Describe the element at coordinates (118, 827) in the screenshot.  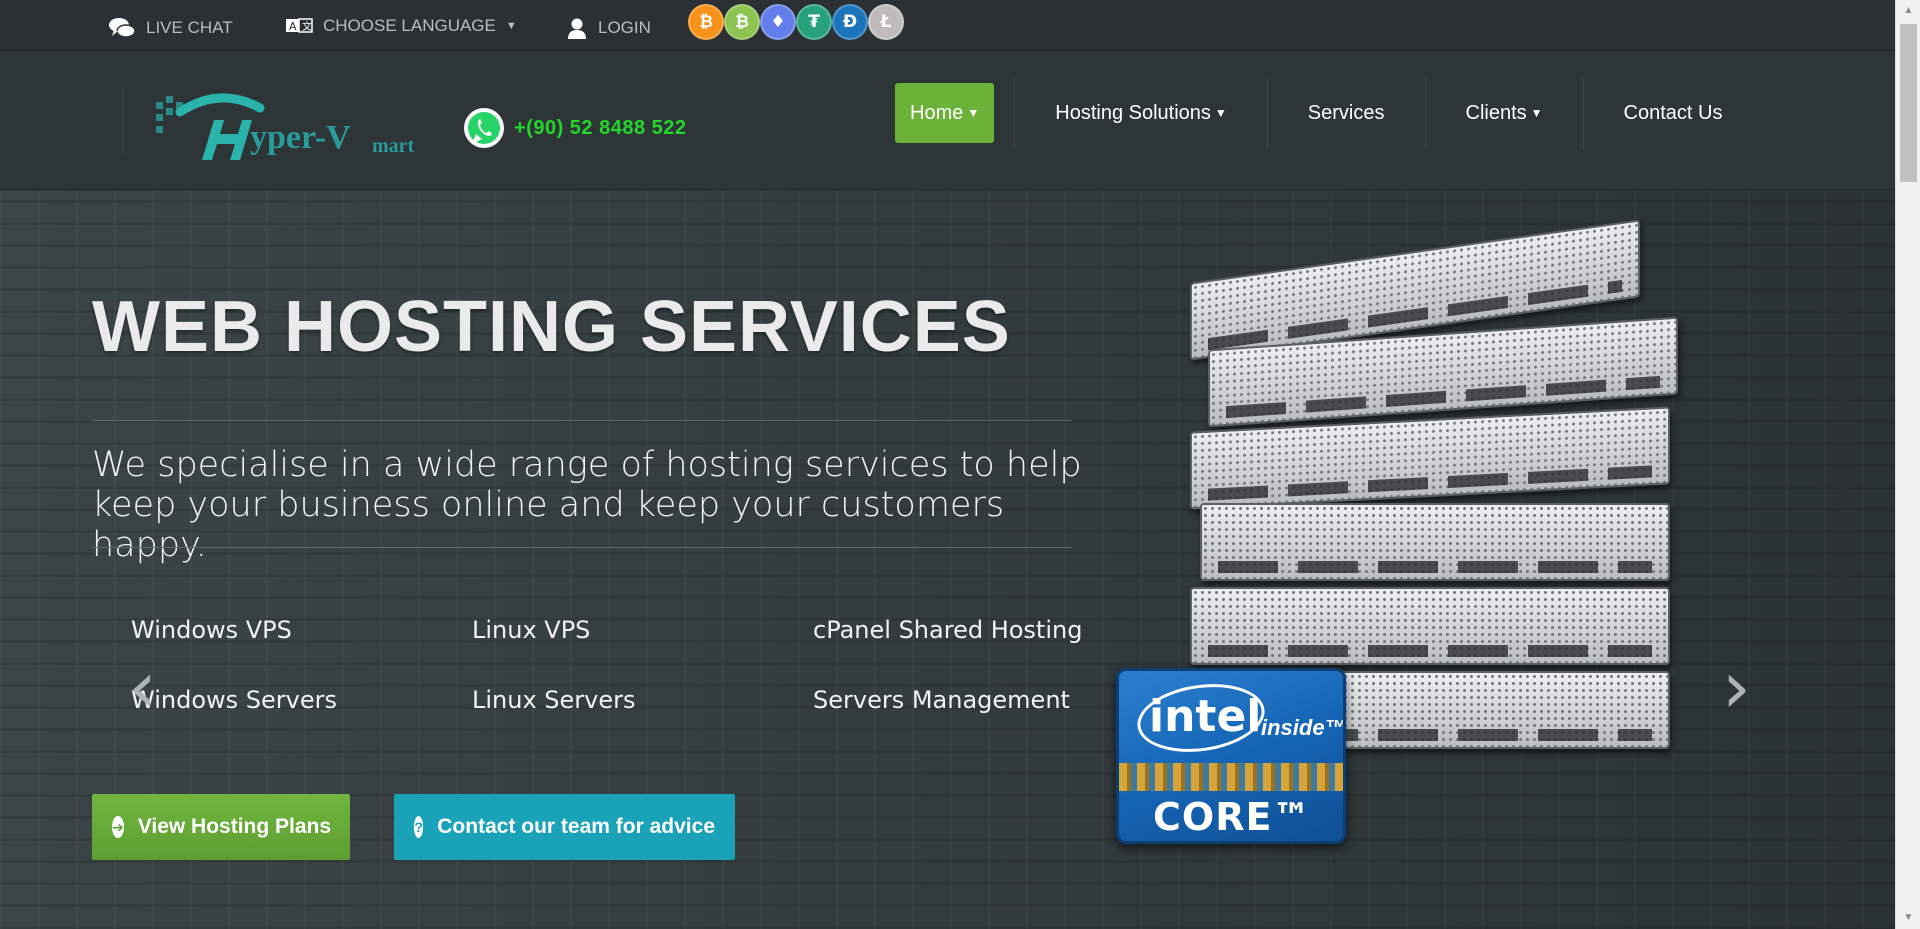
I see `arrow-circle-right-icon: ➔` at that location.